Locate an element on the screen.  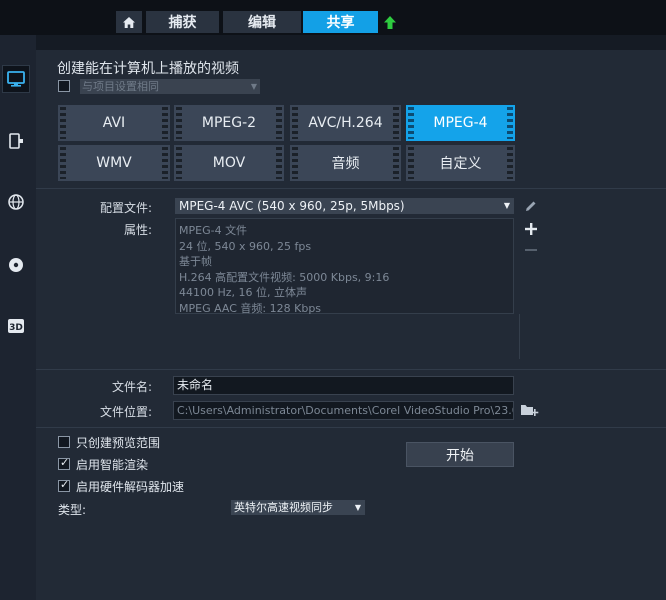
location-label: 文件位置: is located at coordinates (125, 412).